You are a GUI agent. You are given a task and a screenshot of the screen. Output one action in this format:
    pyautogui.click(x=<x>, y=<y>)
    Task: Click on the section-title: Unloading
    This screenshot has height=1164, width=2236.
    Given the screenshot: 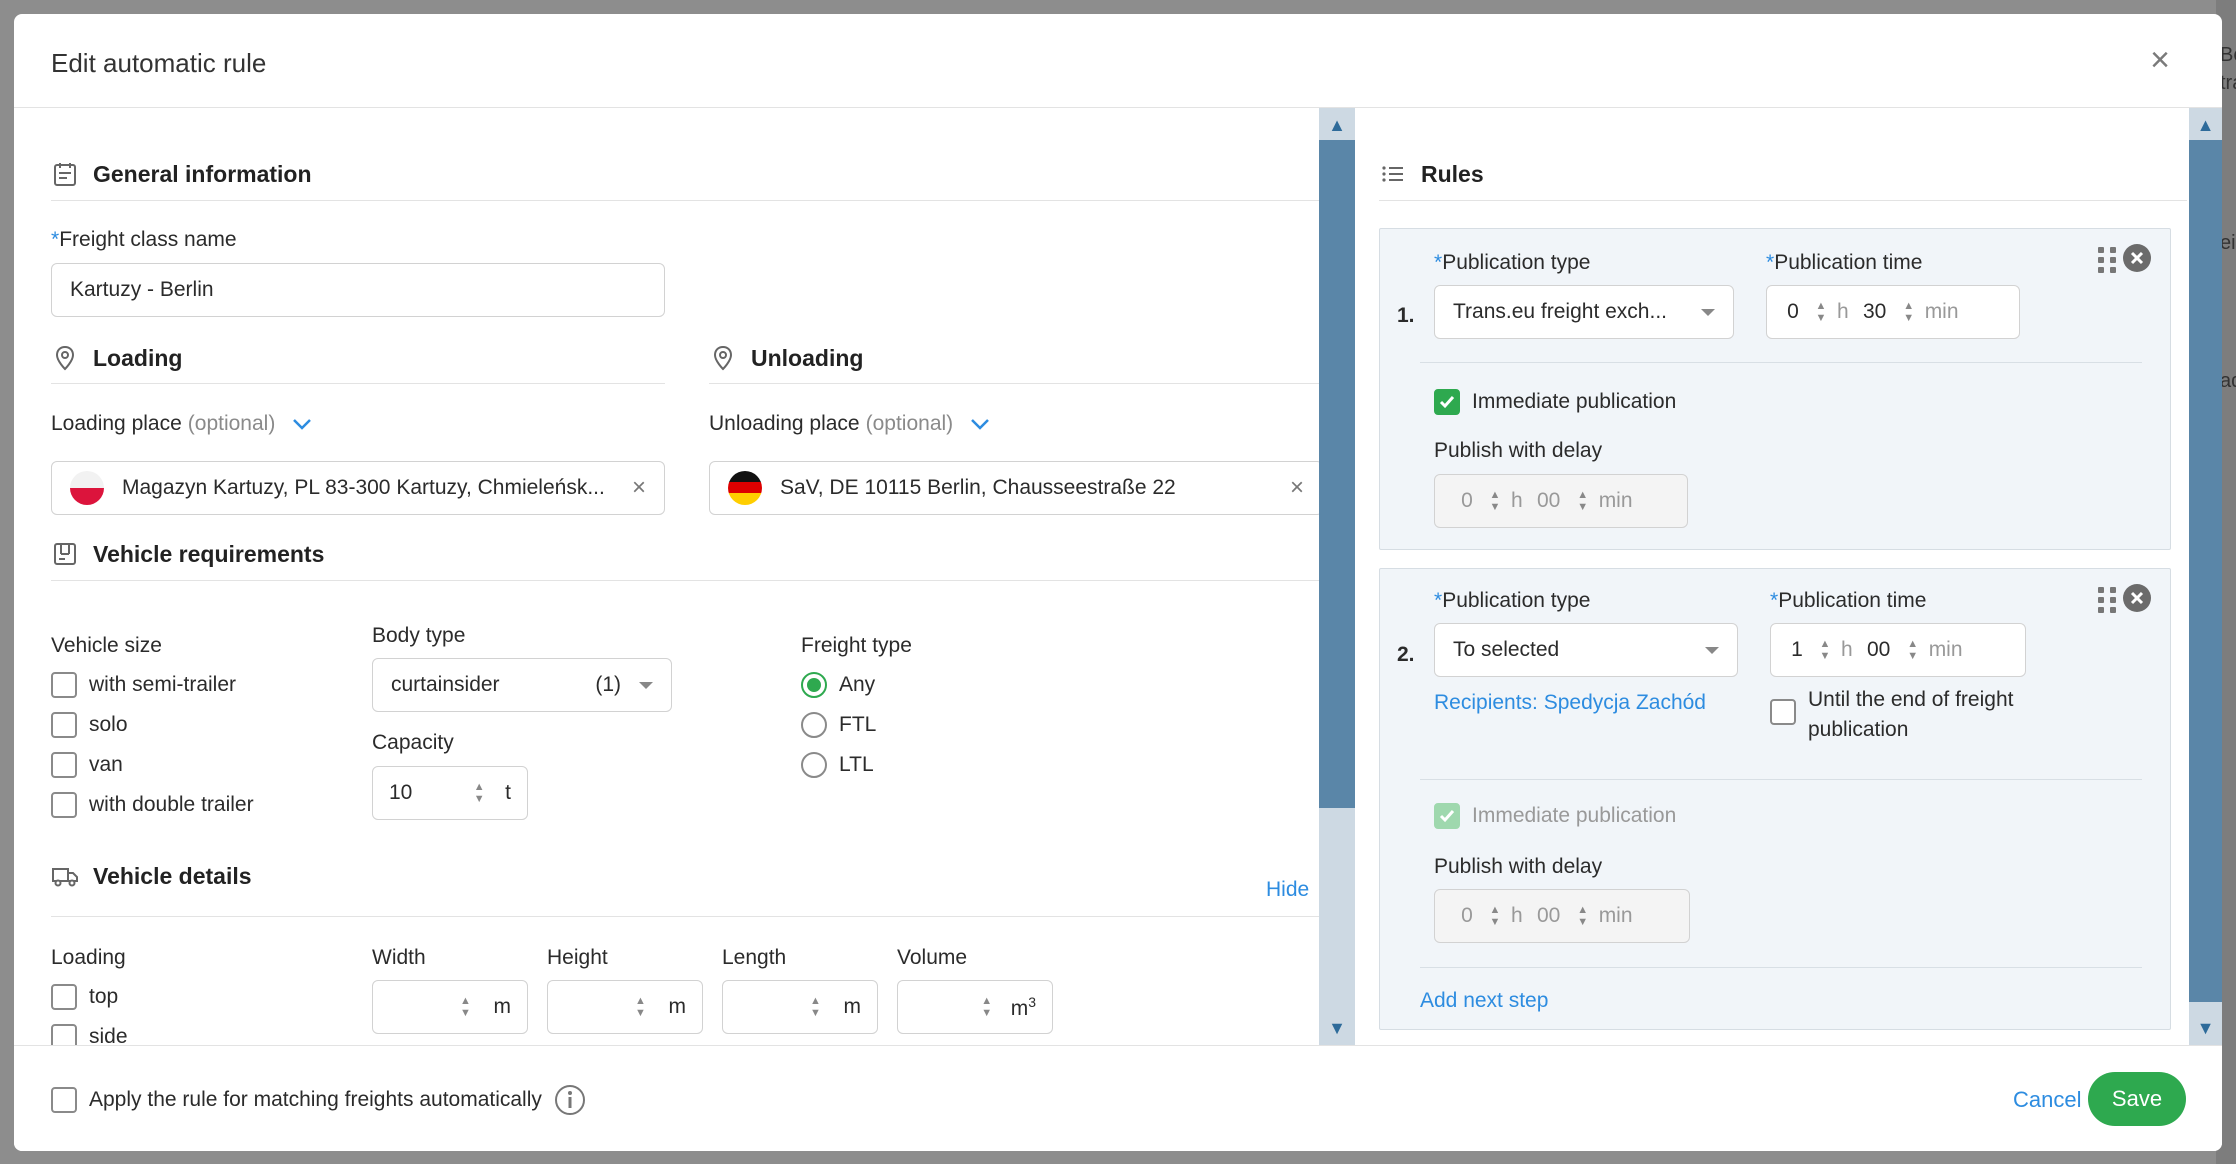 What is the action you would take?
    pyautogui.click(x=807, y=357)
    